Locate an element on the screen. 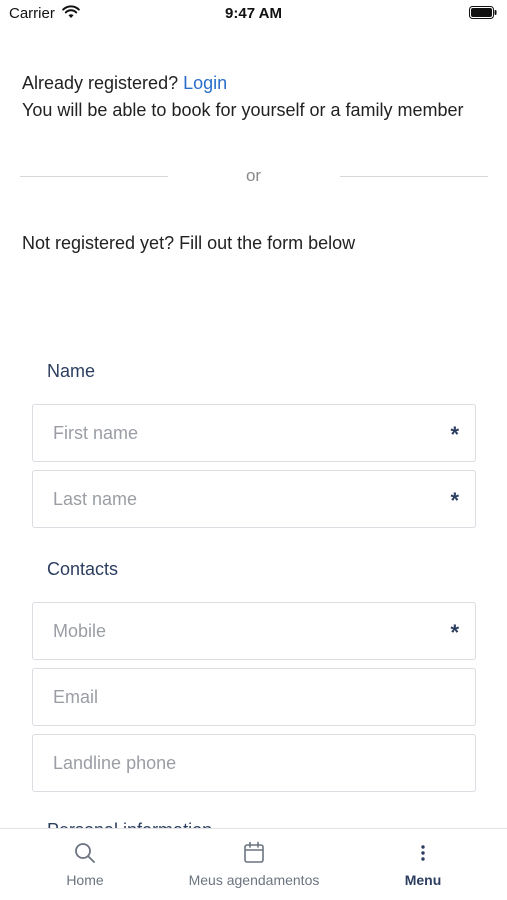  more-vertical-icon is located at coordinates (423, 853).